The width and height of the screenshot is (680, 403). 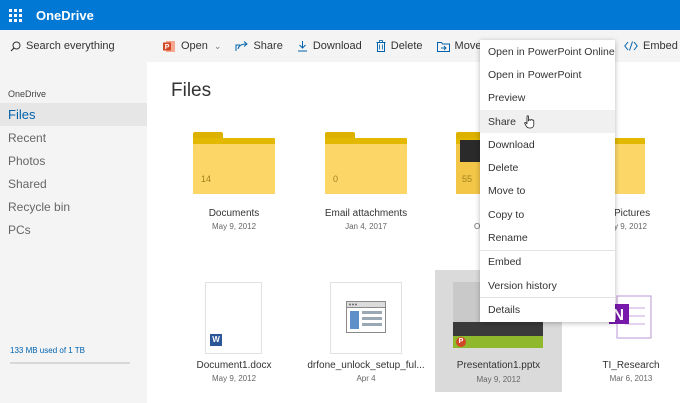 I want to click on menu-item-open-in-powerpoint: Open in PowerPoint, so click(x=547, y=74).